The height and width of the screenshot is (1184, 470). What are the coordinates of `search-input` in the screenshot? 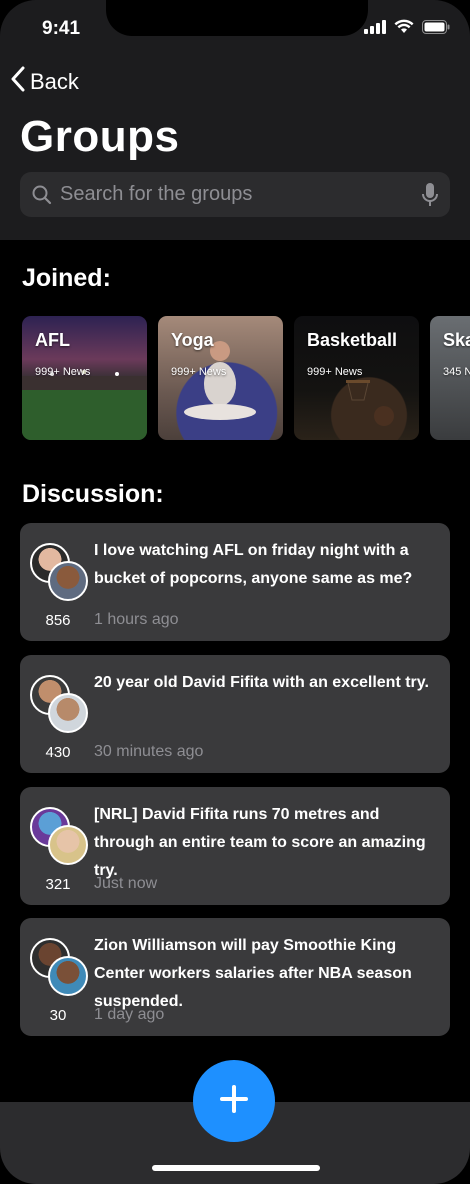 It's located at (235, 194).